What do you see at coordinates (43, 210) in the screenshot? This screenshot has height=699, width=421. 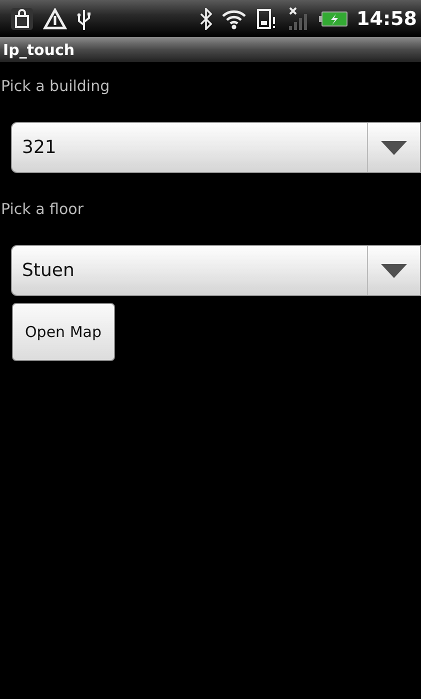 I see `field-label: Pick a floor` at bounding box center [43, 210].